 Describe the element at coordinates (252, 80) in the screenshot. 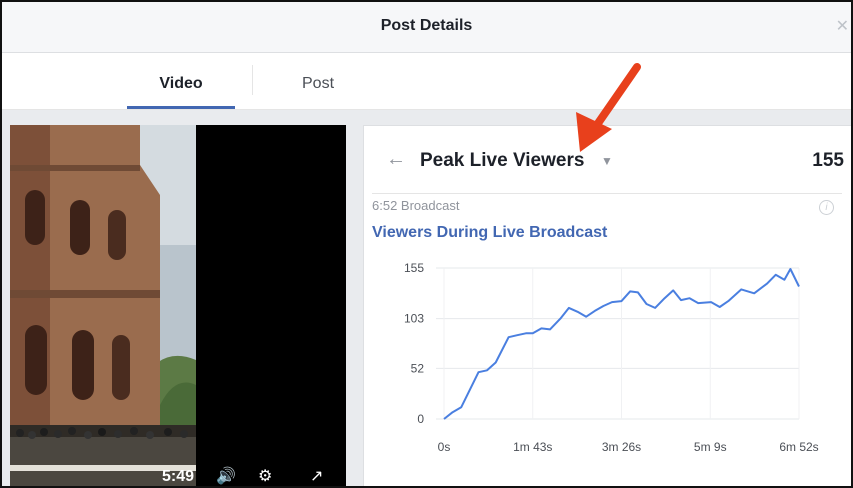

I see `tab-divider` at that location.